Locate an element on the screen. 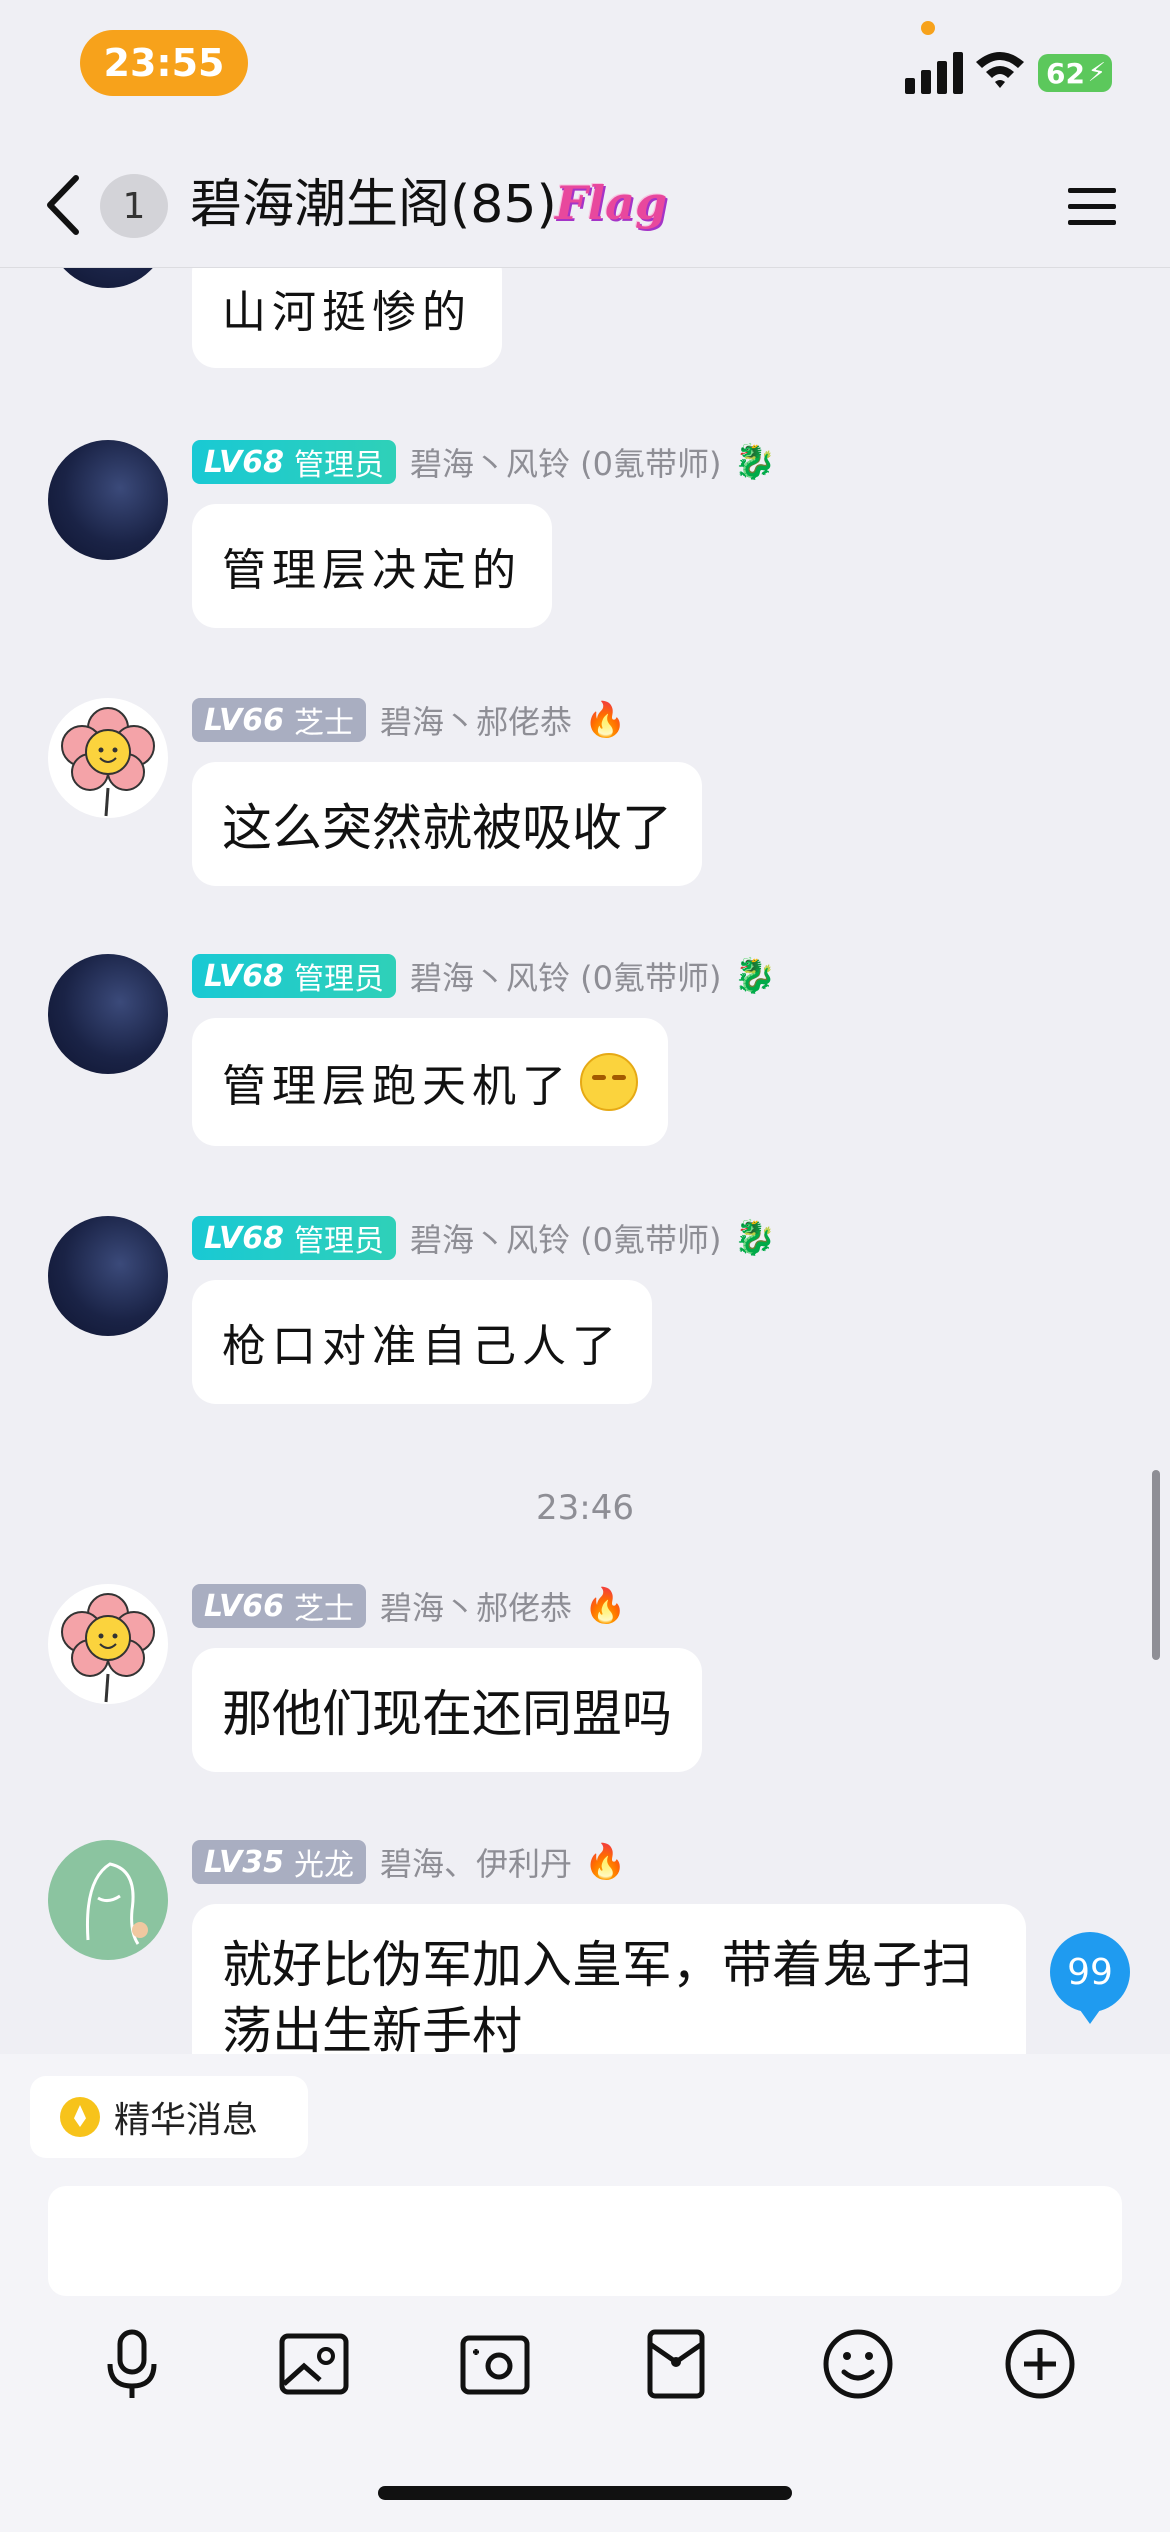 This screenshot has width=1170, height=2532. battery-level: 62 is located at coordinates (1065, 73).